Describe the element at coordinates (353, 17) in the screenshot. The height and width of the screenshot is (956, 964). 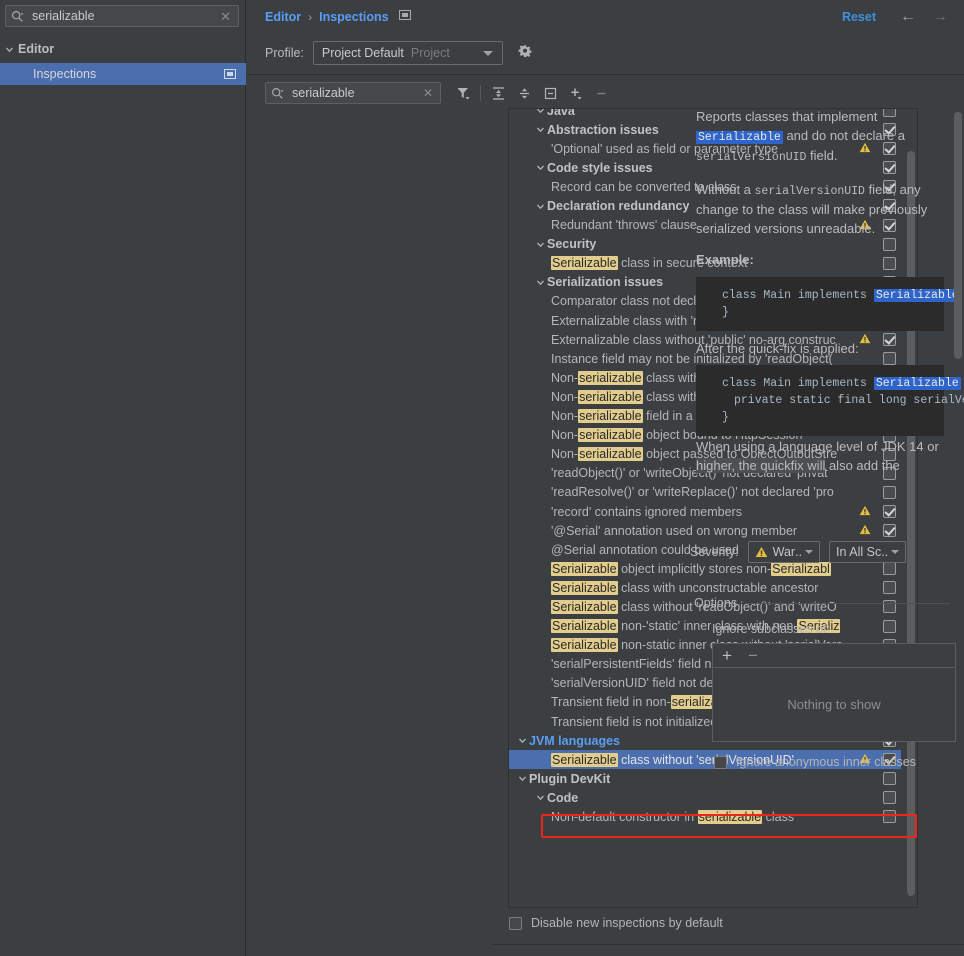
I see `breadcrumb-inspections: Inspections` at that location.